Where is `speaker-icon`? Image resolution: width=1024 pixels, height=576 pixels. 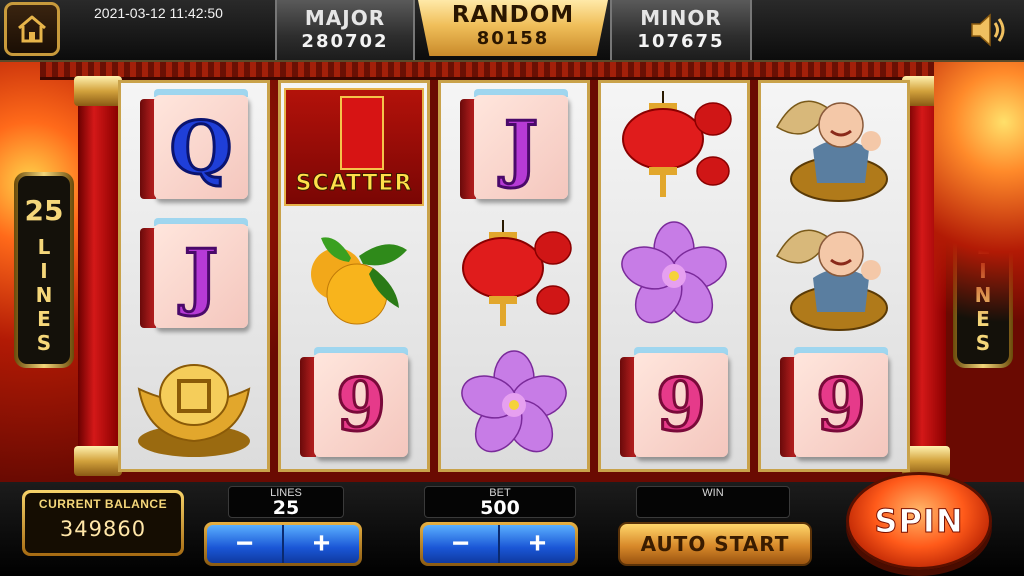 speaker-icon is located at coordinates (988, 30).